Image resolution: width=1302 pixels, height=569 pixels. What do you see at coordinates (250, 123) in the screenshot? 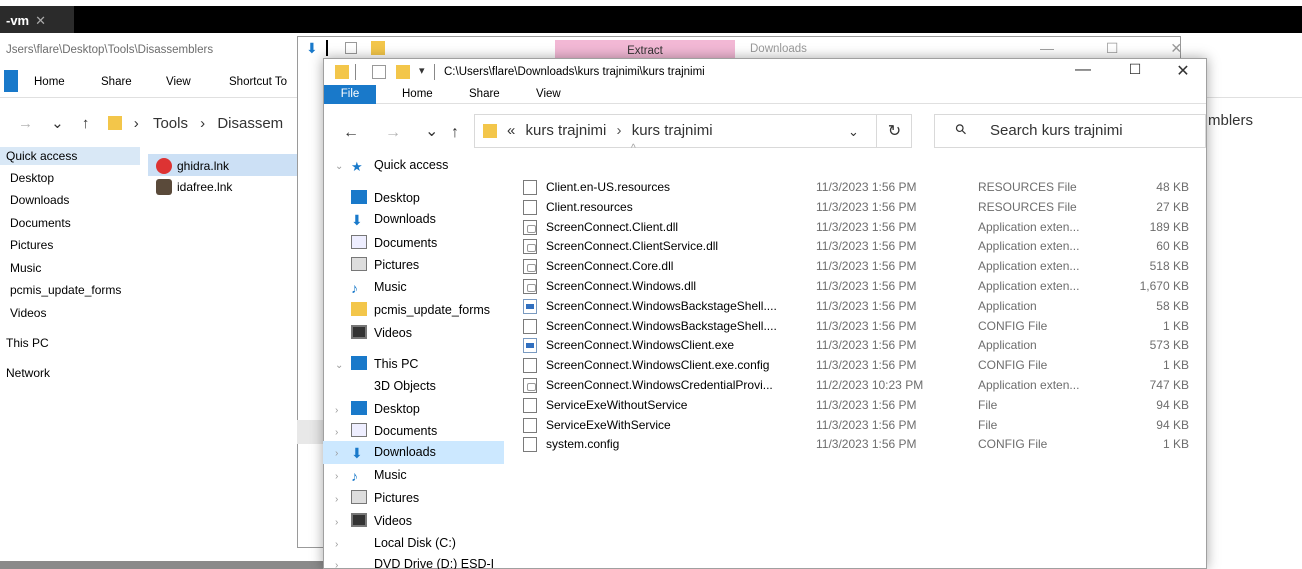
I see `back-crumb-disassemblers: Disassem` at bounding box center [250, 123].